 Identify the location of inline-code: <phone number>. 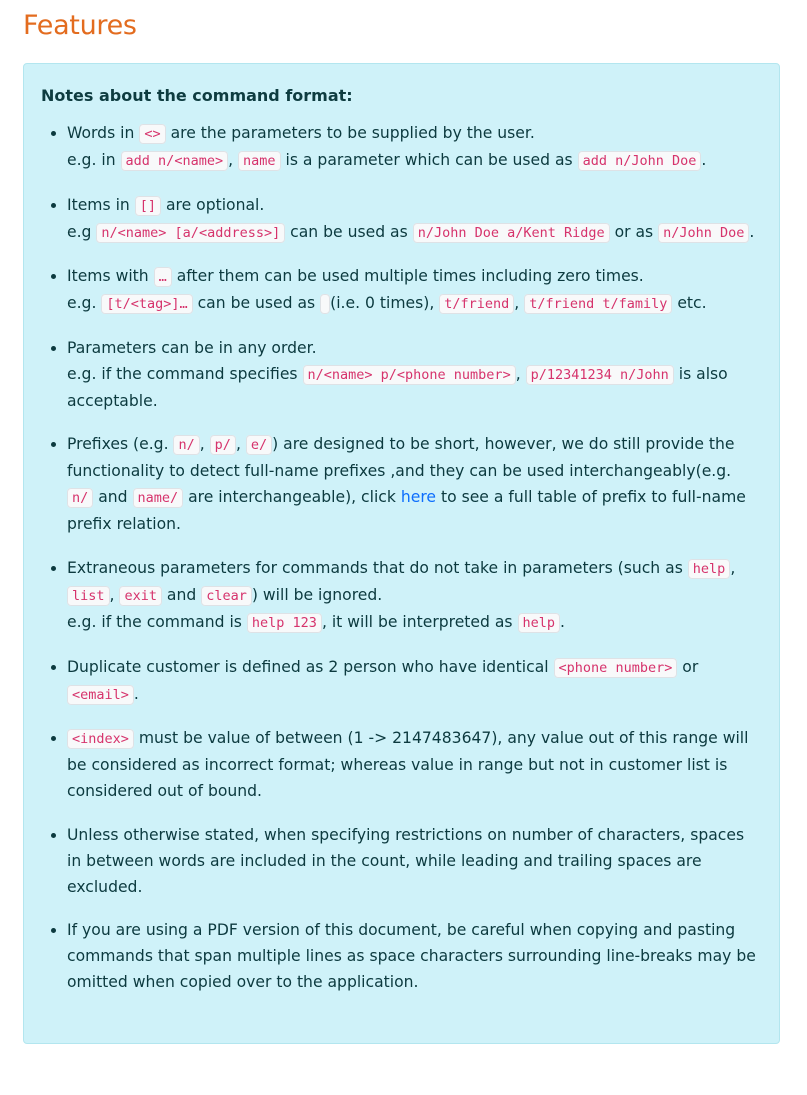
(615, 667).